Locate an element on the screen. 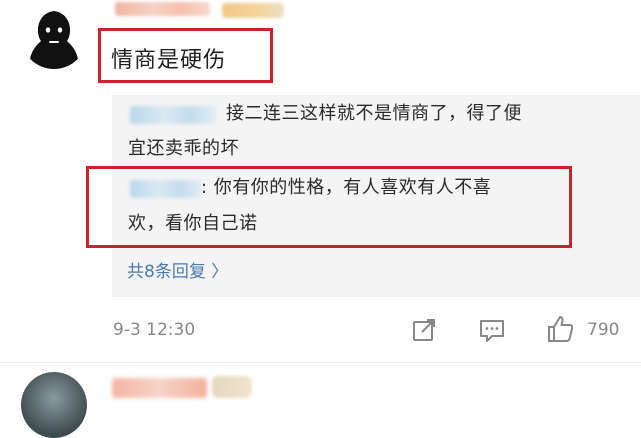  more-replies-link: 共8条回复 〉 is located at coordinates (177, 269).